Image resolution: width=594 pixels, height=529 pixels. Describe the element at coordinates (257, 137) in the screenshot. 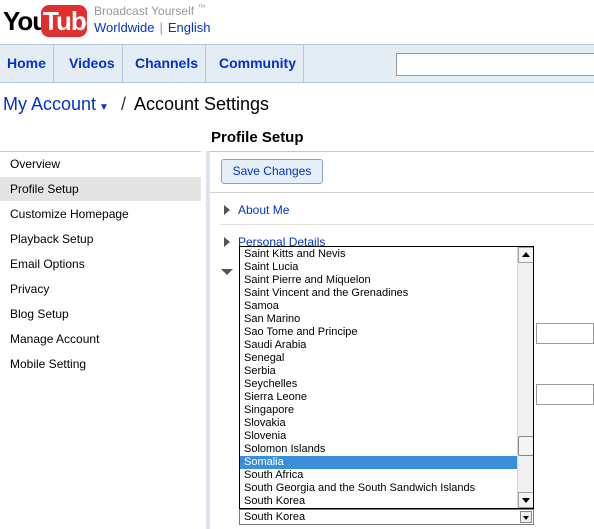

I see `page-title: Profile Setup` at that location.